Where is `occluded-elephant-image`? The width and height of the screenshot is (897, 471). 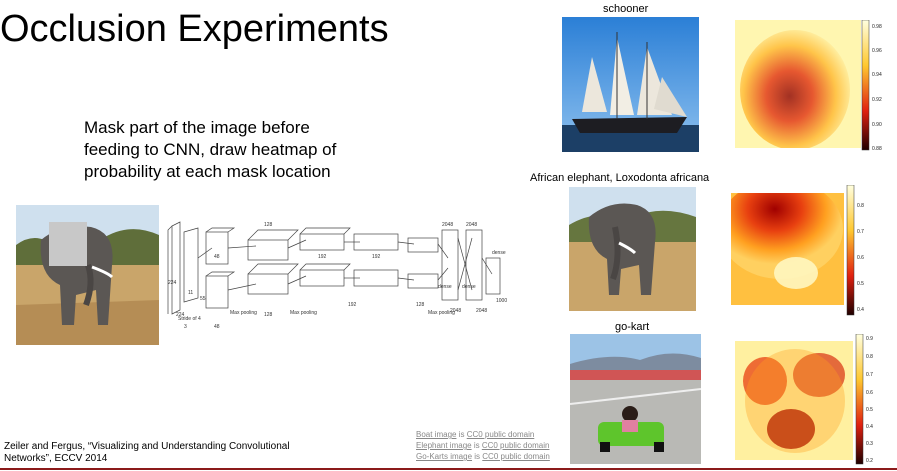 occluded-elephant-image is located at coordinates (87, 275).